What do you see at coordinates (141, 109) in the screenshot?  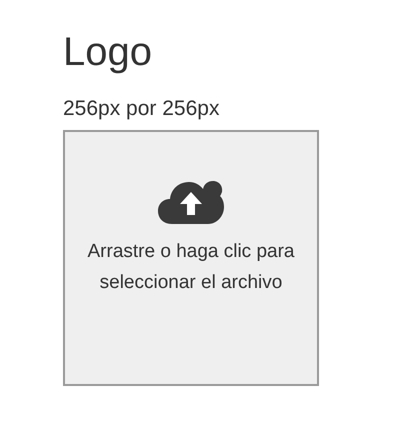 I see `size-hint: 256px por 256px` at bounding box center [141, 109].